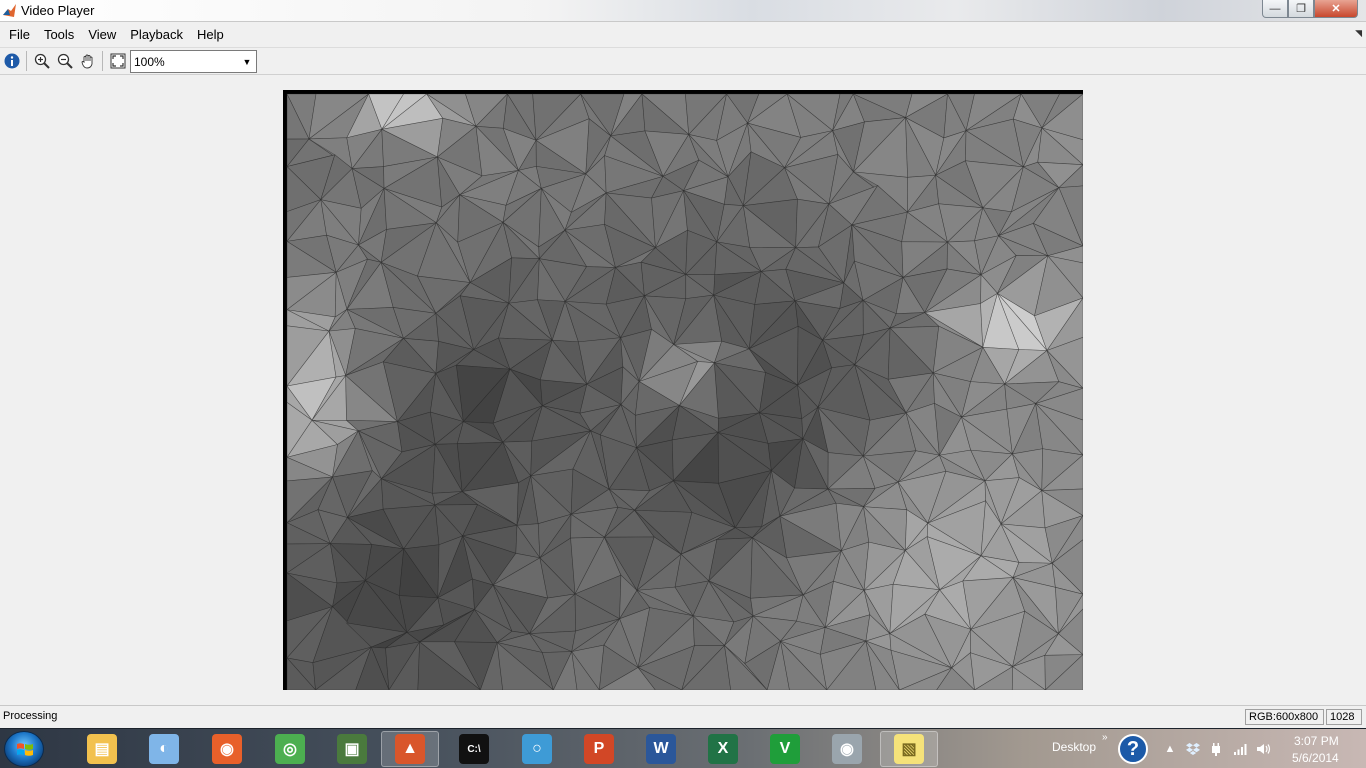 This screenshot has width=1366, height=768. Describe the element at coordinates (1074, 747) in the screenshot. I see `desktop-toolbar-label: Desktop` at that location.